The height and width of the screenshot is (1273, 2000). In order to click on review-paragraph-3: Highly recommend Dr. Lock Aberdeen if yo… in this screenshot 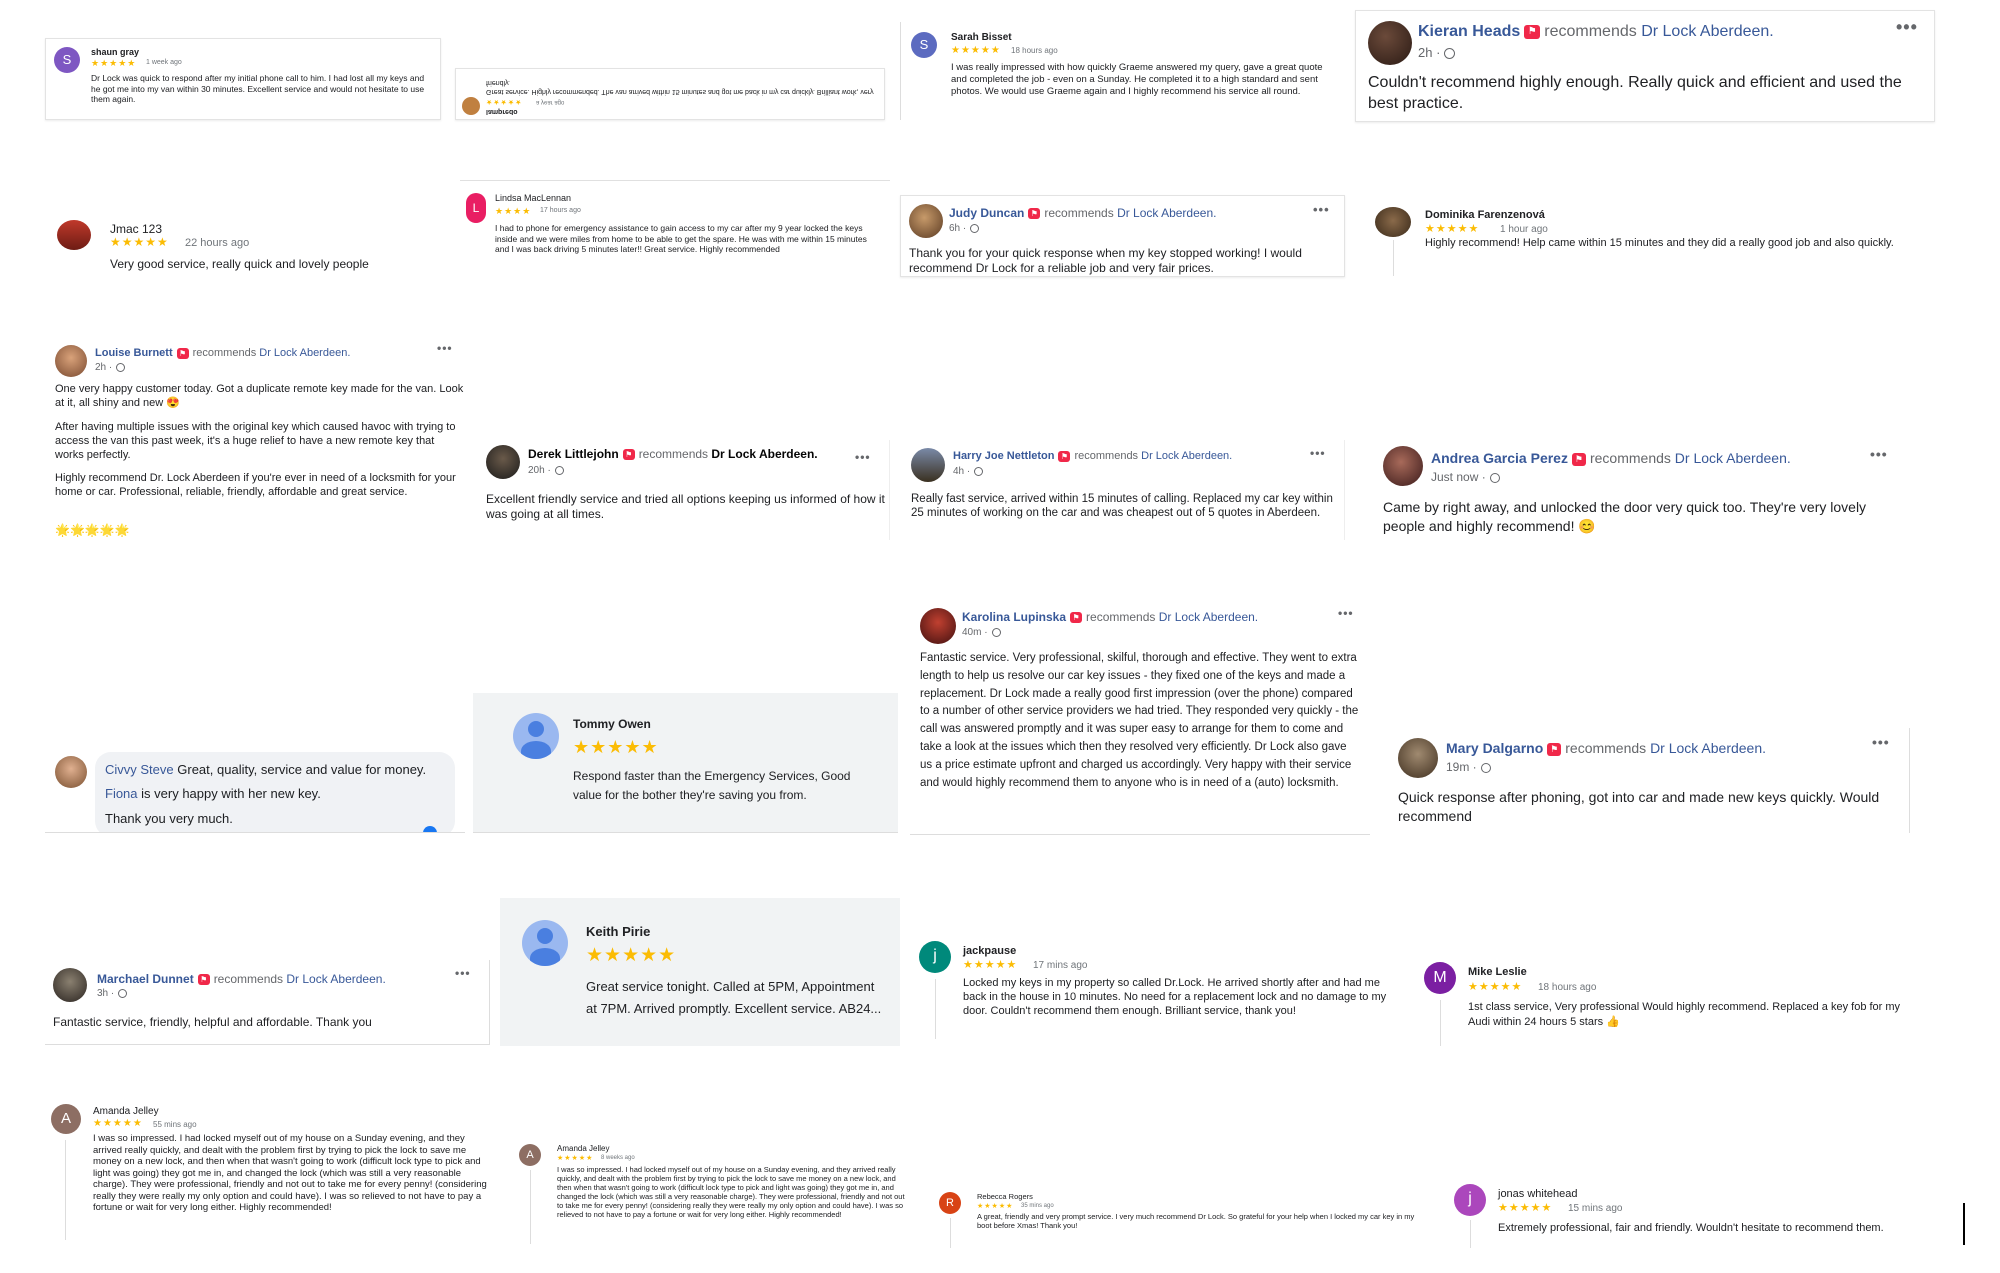, I will do `click(255, 485)`.